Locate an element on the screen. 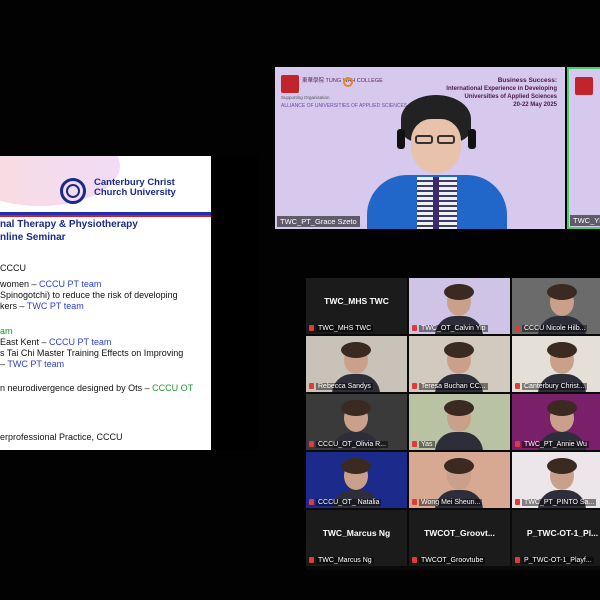 The image size is (600, 600). participant-name: TWC_MHS TWC is located at coordinates (345, 328).